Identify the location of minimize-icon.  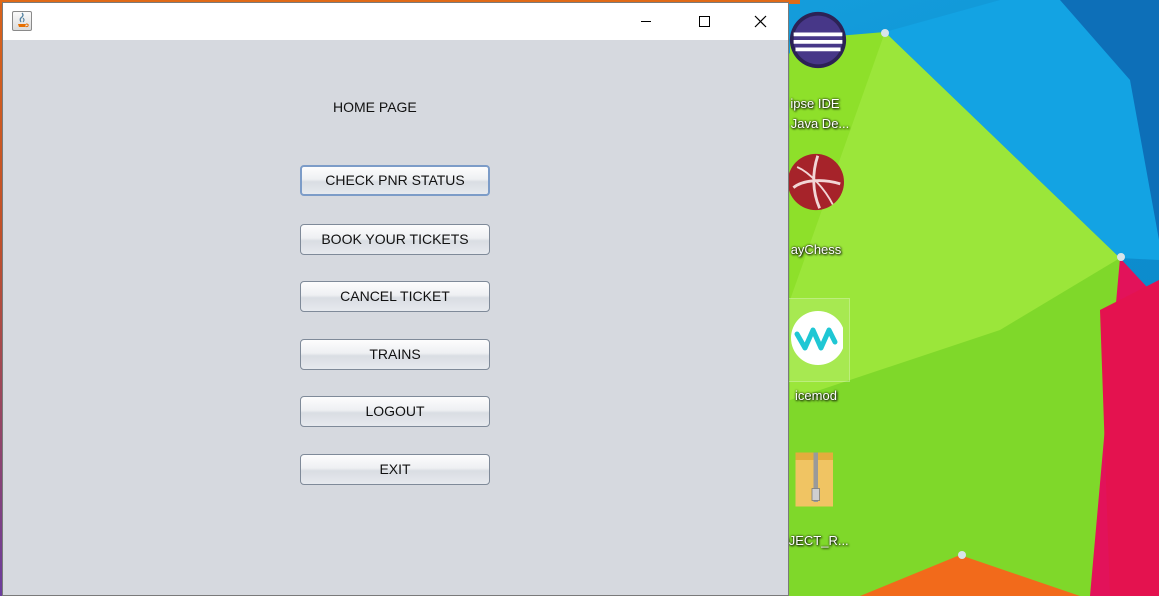
(646, 21).